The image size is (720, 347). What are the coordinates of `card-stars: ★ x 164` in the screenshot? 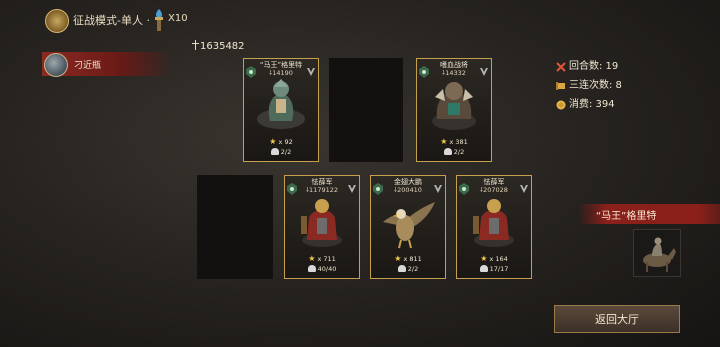 It's located at (494, 258).